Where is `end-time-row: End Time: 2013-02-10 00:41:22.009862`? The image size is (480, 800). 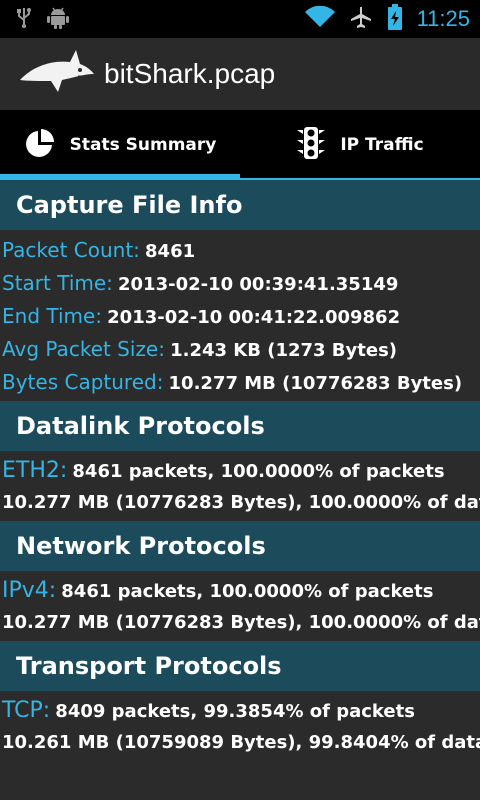 end-time-row: End Time: 2013-02-10 00:41:22.009862 is located at coordinates (240, 316).